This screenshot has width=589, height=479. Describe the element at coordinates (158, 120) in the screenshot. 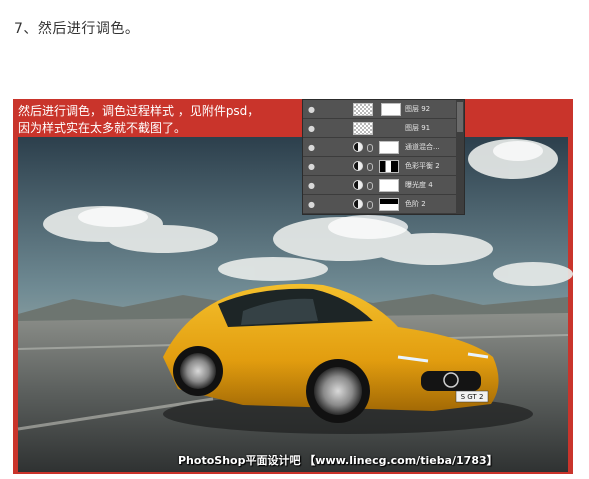

I see `caption: 然后进行调色，调色过程样式 ，见附件psd， 因为样式实在太多就不截图了。` at that location.